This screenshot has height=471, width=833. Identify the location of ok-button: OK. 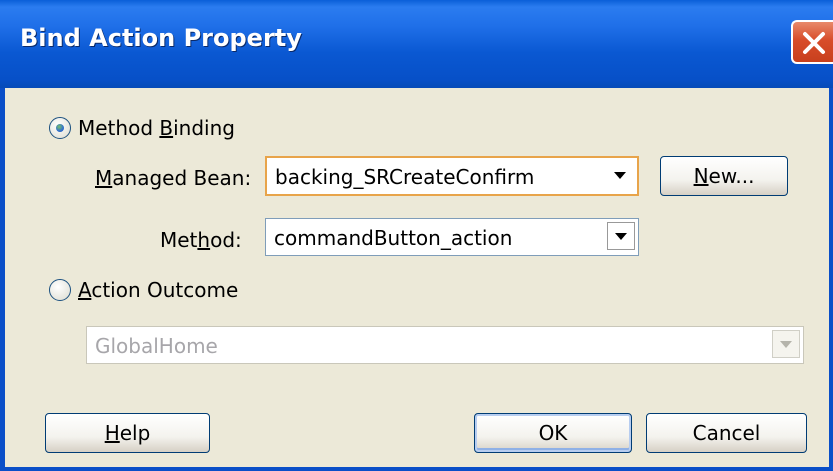
(553, 433).